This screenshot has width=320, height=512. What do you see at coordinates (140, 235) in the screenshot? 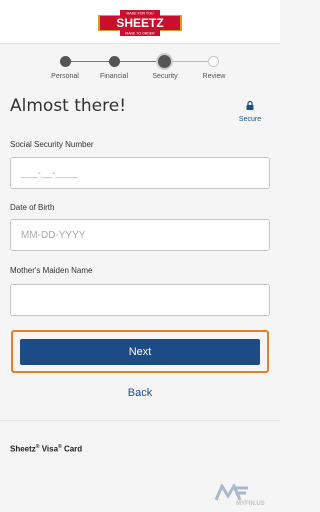
I see `dob-field` at bounding box center [140, 235].